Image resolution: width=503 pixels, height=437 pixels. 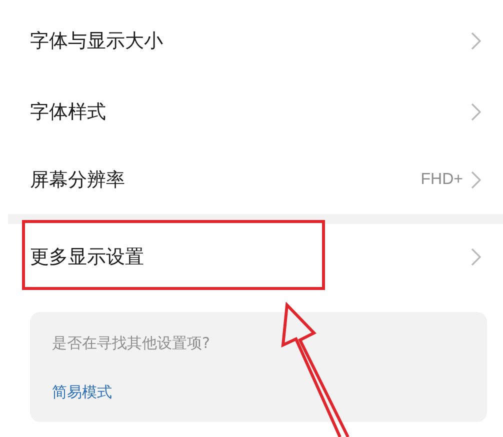 What do you see at coordinates (68, 112) in the screenshot?
I see `row-label: 字体样式` at bounding box center [68, 112].